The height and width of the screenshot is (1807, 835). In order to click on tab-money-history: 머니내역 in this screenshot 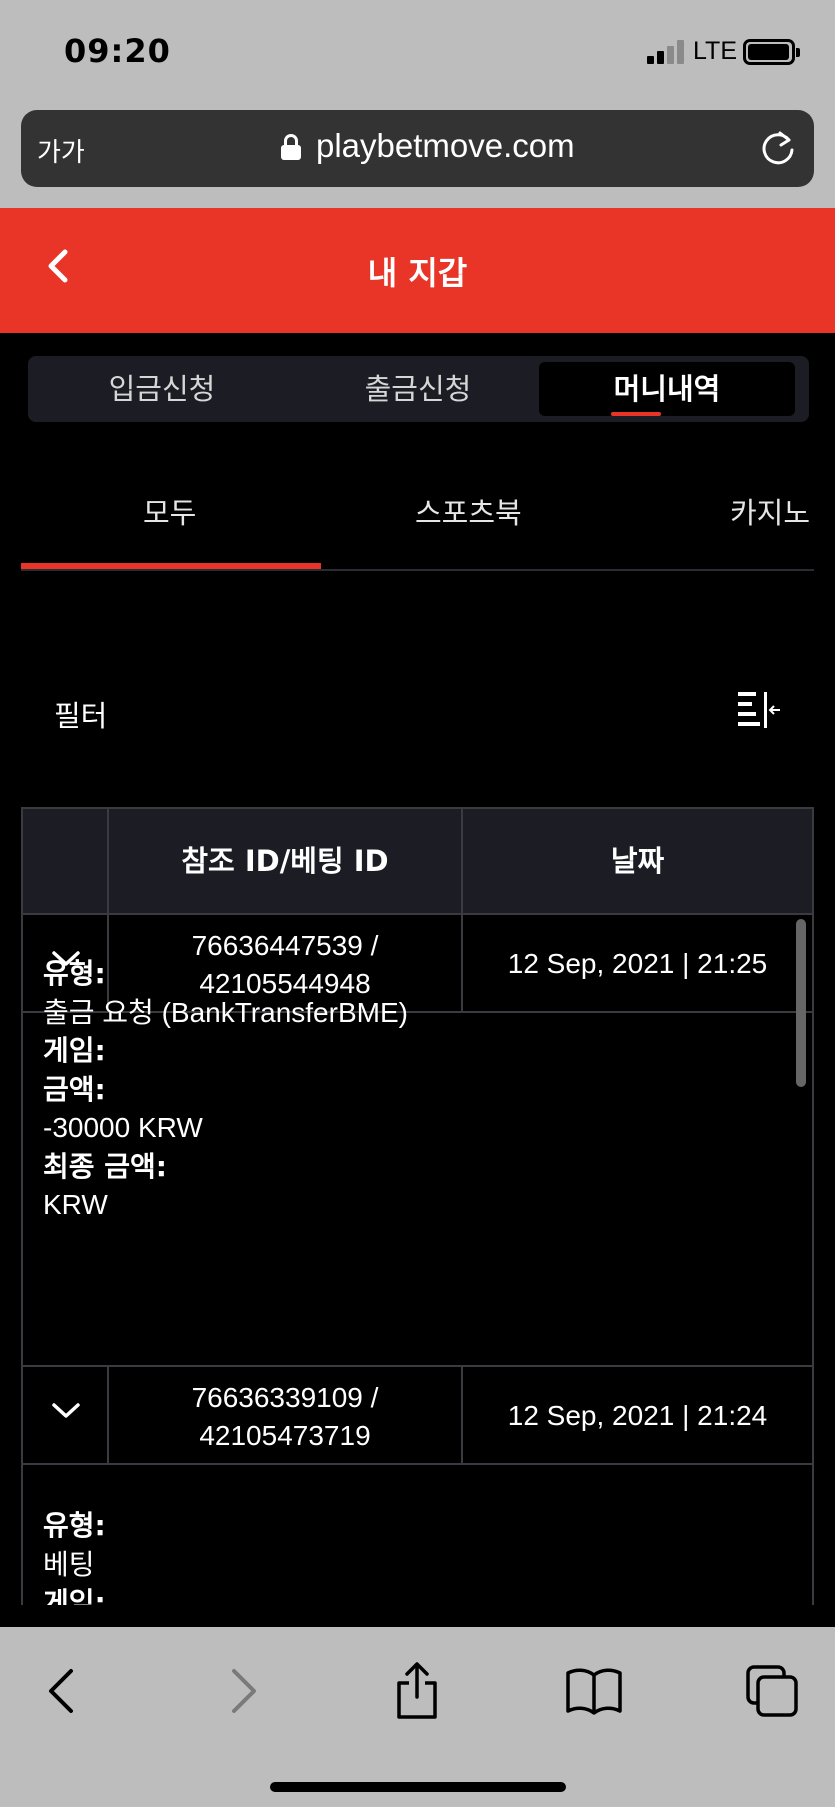, I will do `click(667, 389)`.